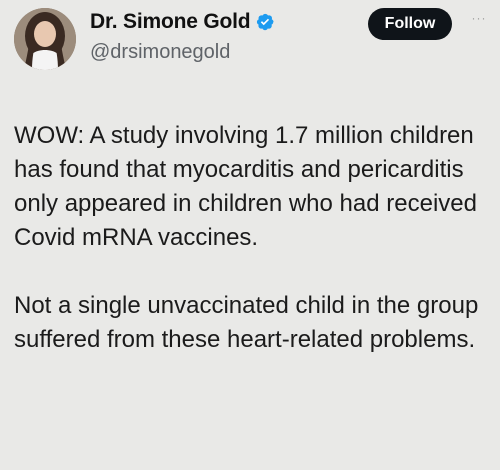 The width and height of the screenshot is (500, 470). I want to click on author-name-row: Dr. Simone Gold, so click(182, 22).